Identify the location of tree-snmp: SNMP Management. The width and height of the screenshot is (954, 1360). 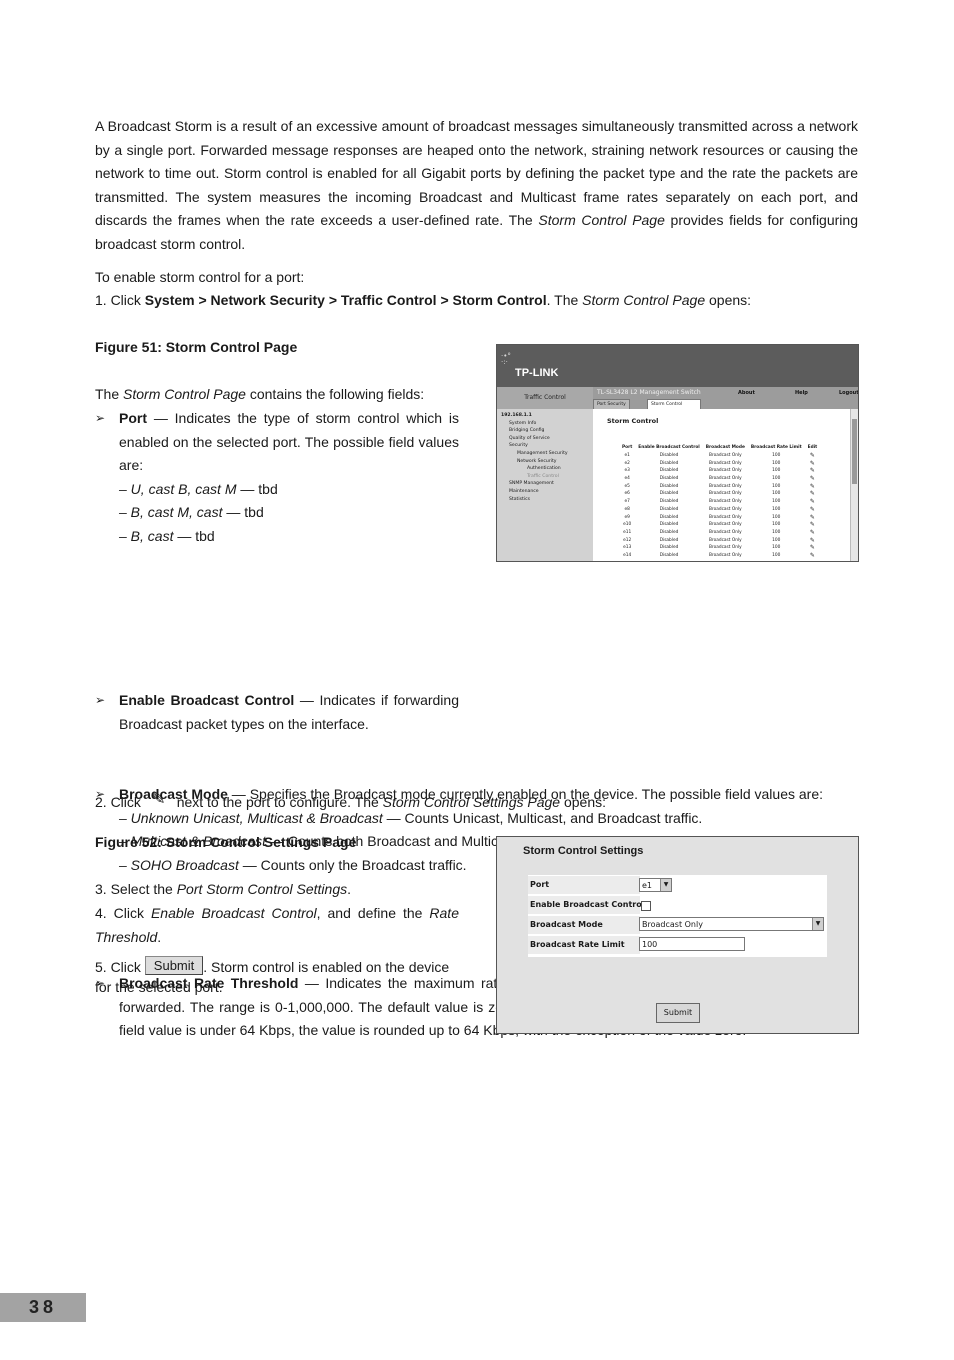
(545, 484).